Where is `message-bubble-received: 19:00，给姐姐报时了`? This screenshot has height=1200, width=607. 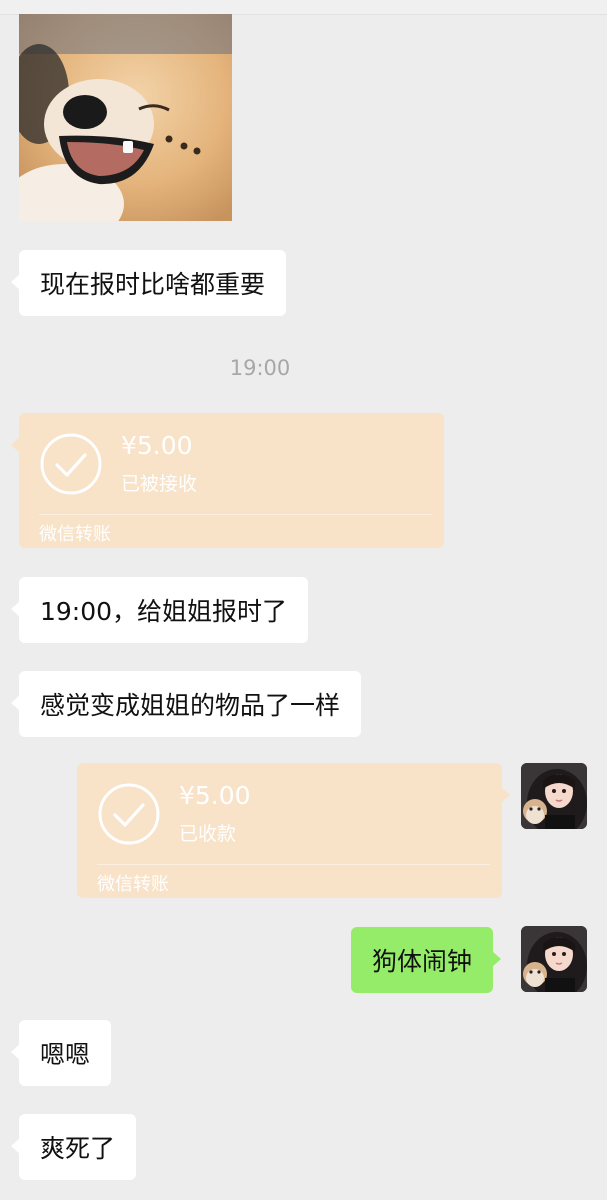 message-bubble-received: 19:00，给姐姐报时了 is located at coordinates (159, 610).